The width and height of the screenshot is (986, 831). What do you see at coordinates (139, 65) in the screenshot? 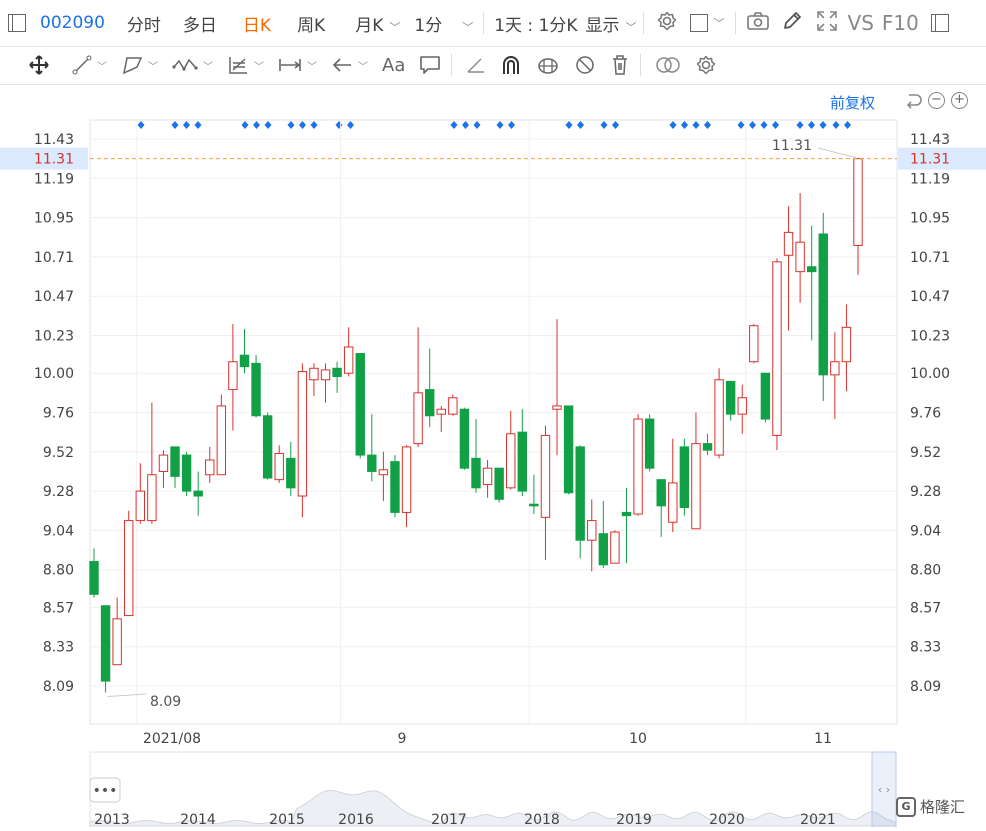
I see `channel-icon: ﹀` at bounding box center [139, 65].